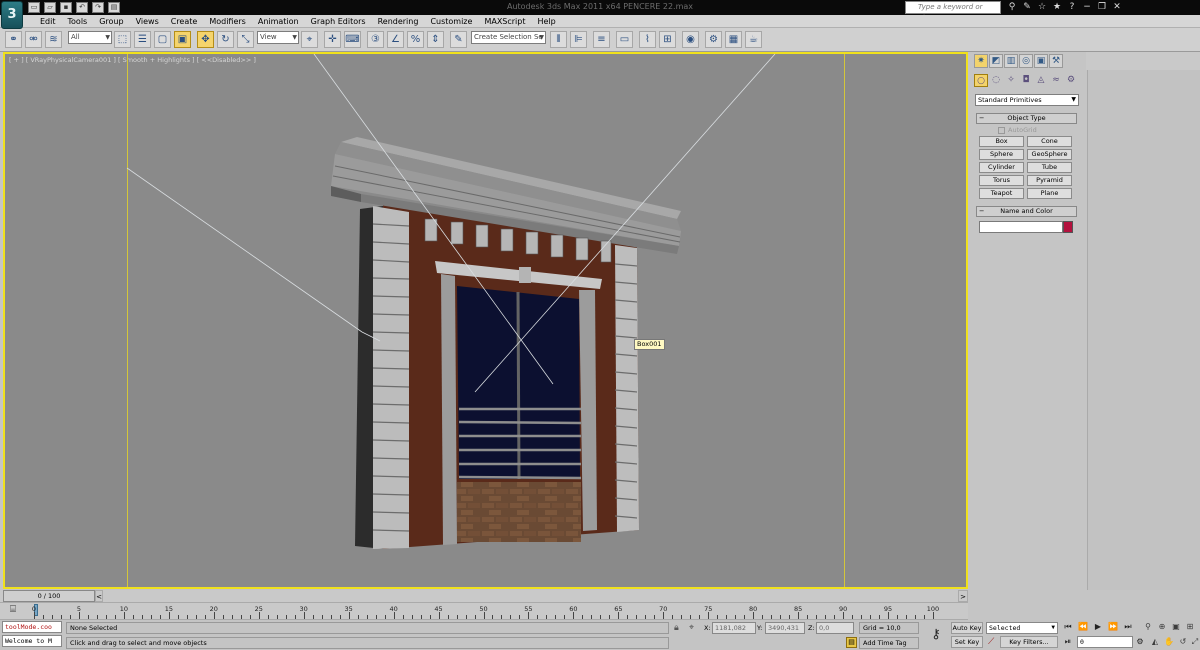  I want to click on zoom-extents-icon: ▣, so click(1176, 627).